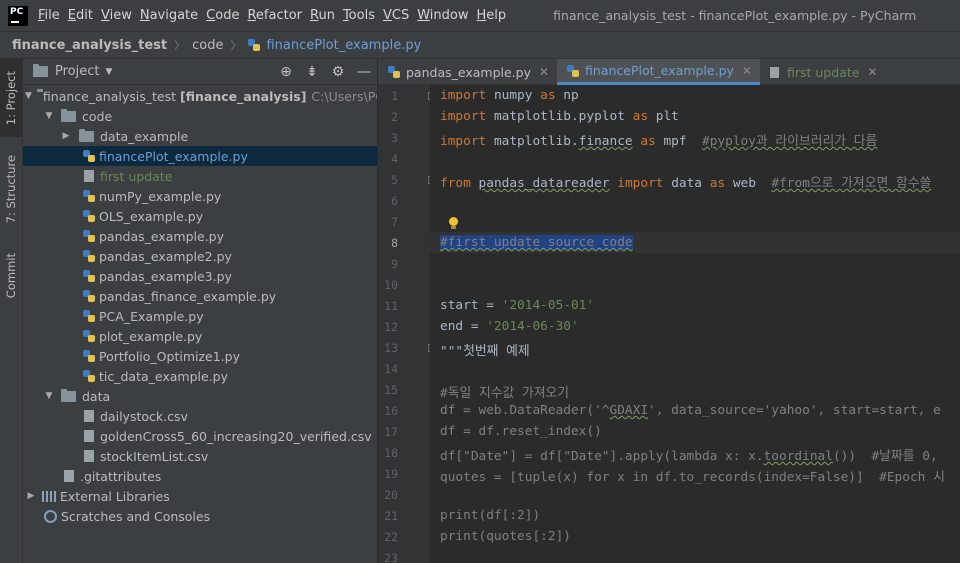 This screenshot has height=563, width=960. I want to click on selected-text: #first update source code, so click(536, 242).